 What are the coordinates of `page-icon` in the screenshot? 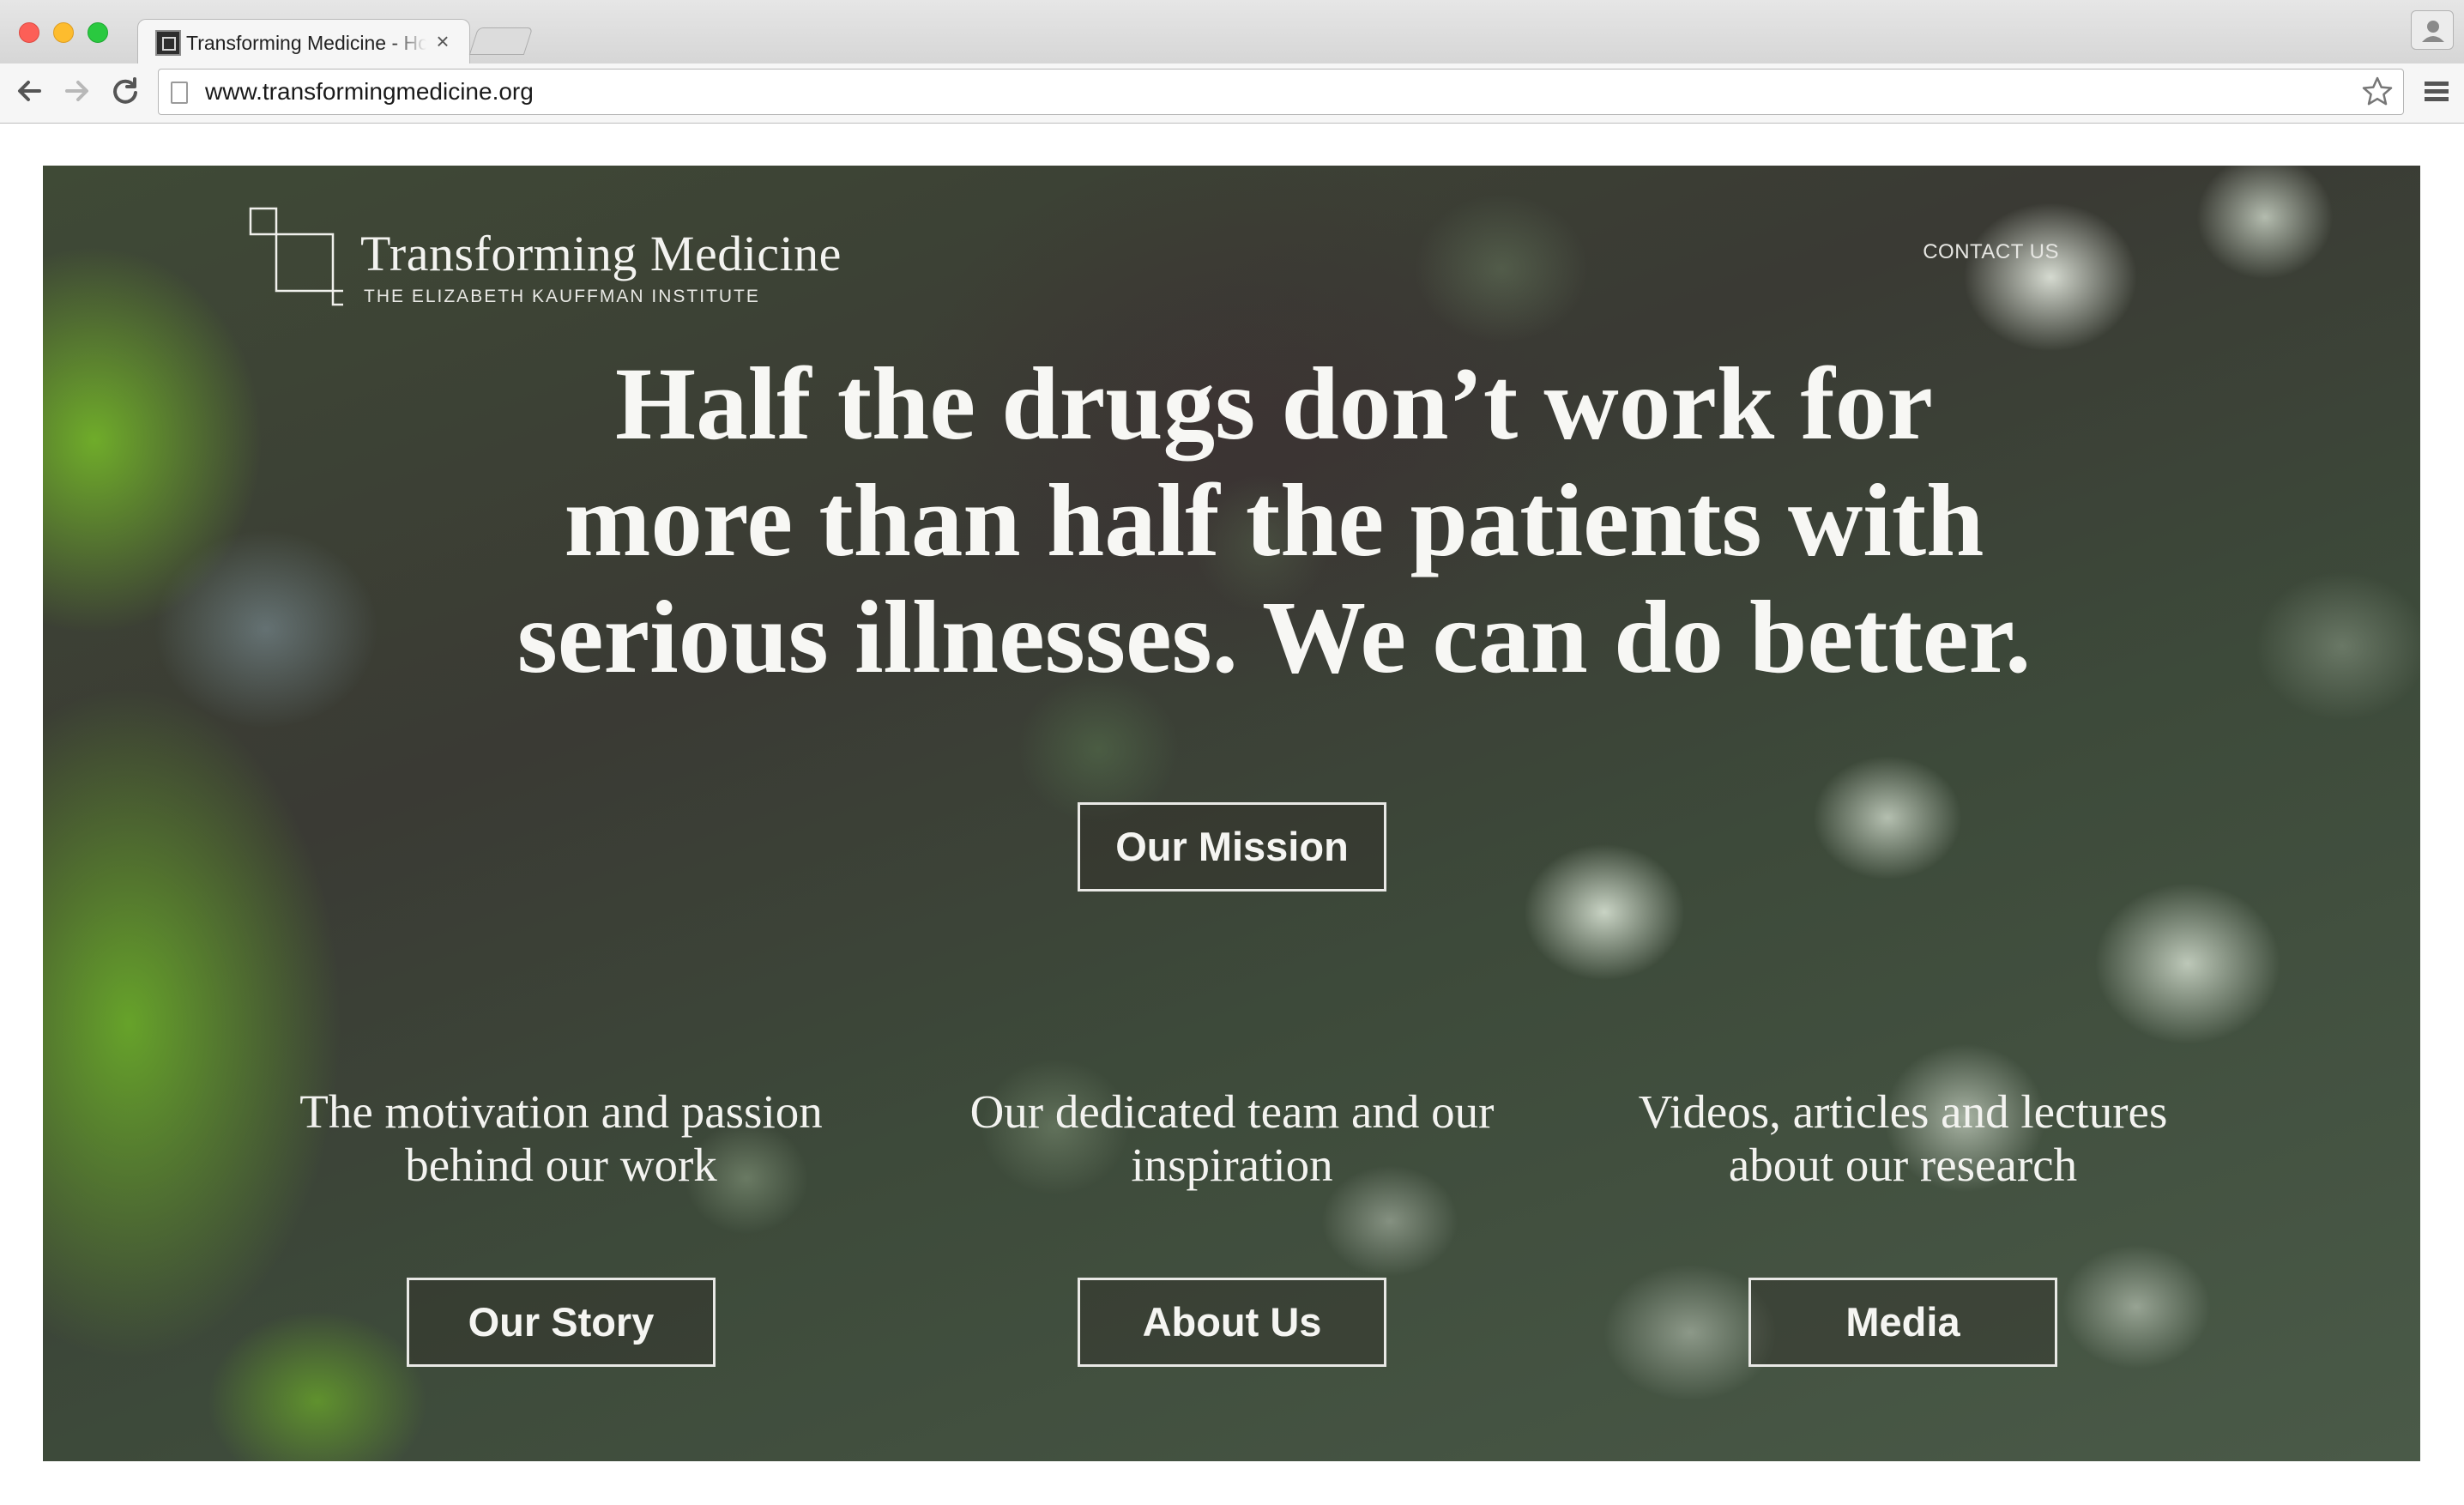 It's located at (179, 93).